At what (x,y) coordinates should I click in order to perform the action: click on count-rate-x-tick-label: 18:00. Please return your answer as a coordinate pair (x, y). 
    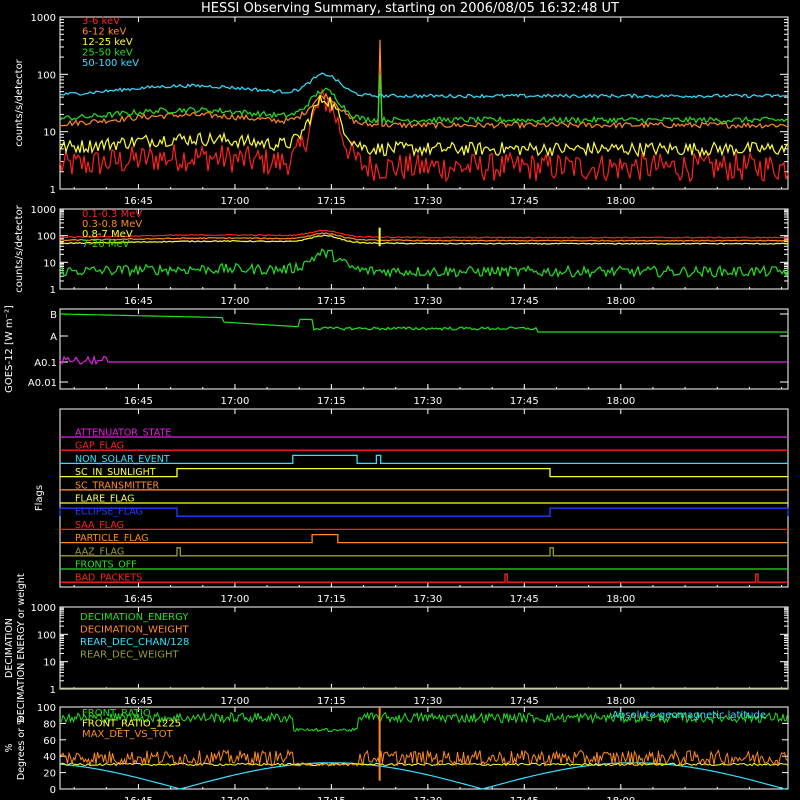
    Looking at the image, I should click on (620, 201).